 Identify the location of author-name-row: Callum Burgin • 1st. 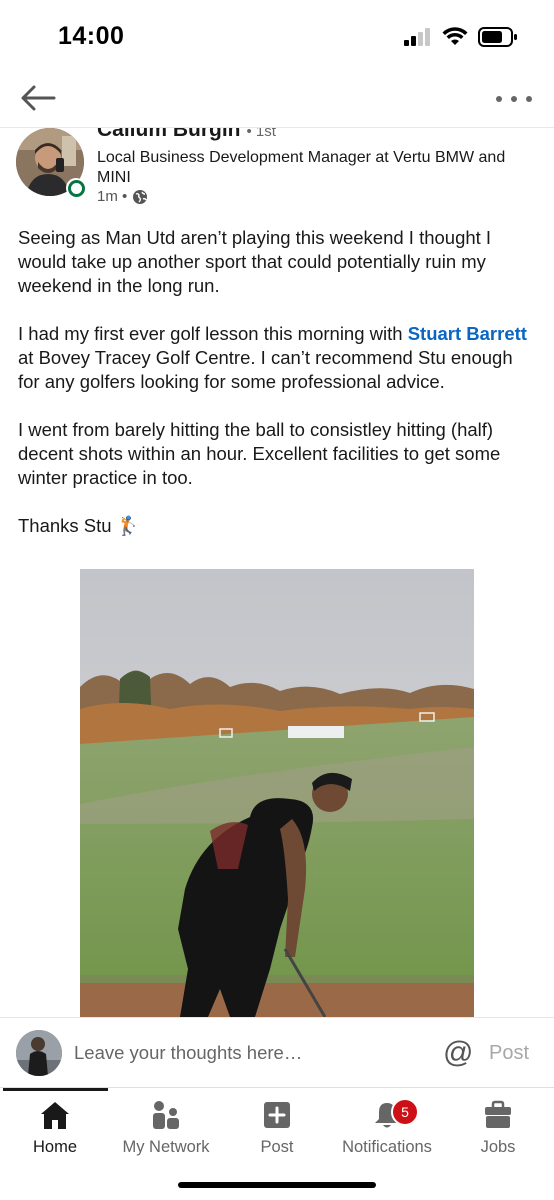
(186, 135).